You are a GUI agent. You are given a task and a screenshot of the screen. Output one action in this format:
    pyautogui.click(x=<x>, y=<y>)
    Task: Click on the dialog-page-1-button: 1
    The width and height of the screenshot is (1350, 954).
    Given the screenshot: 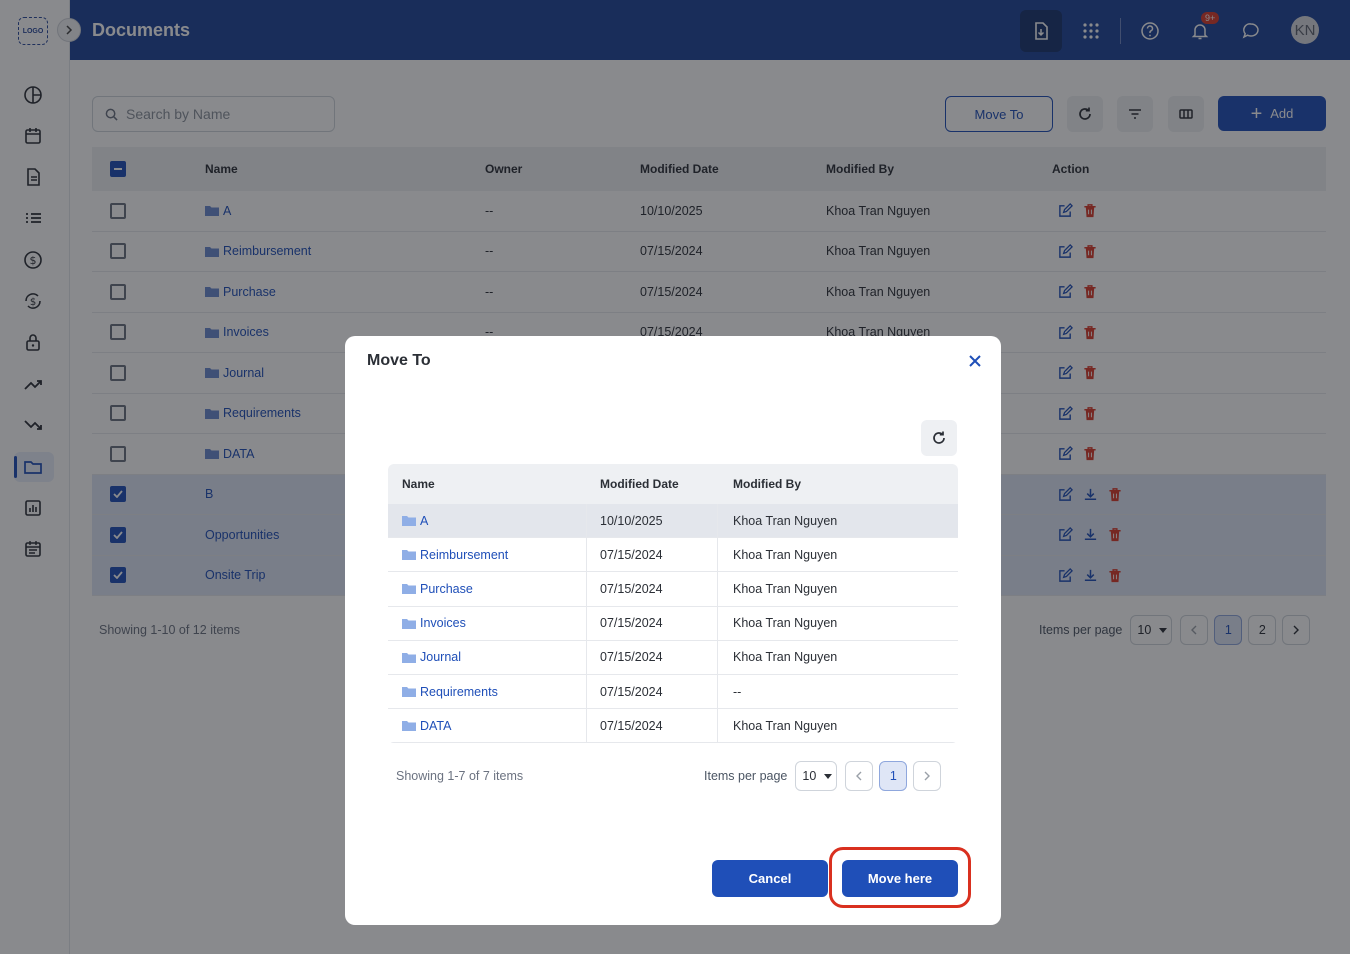 What is the action you would take?
    pyautogui.click(x=893, y=776)
    